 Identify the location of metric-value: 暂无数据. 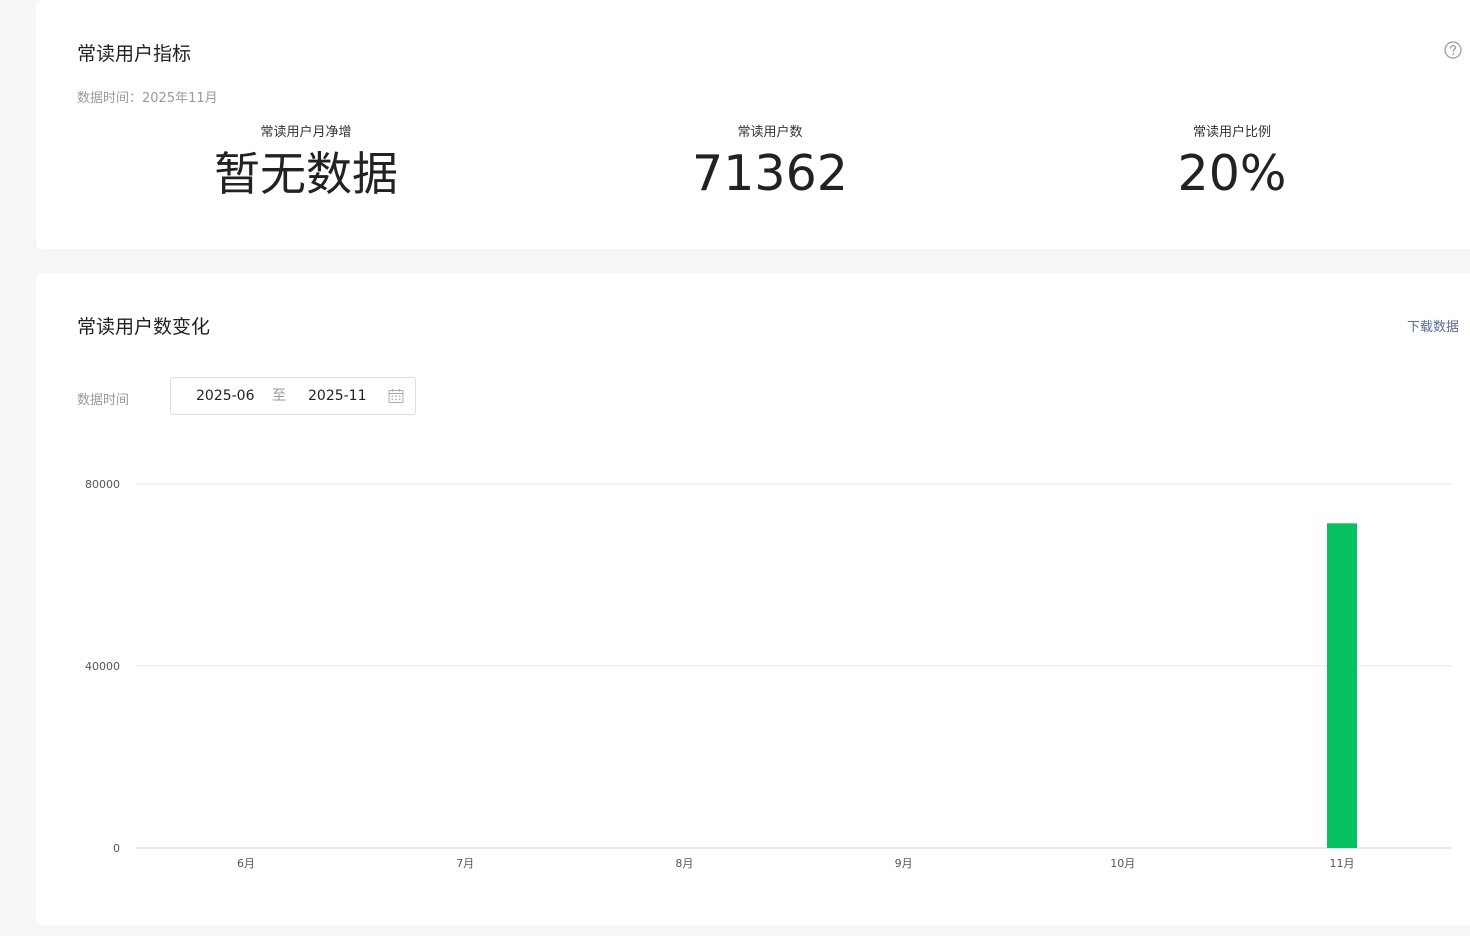
(306, 174).